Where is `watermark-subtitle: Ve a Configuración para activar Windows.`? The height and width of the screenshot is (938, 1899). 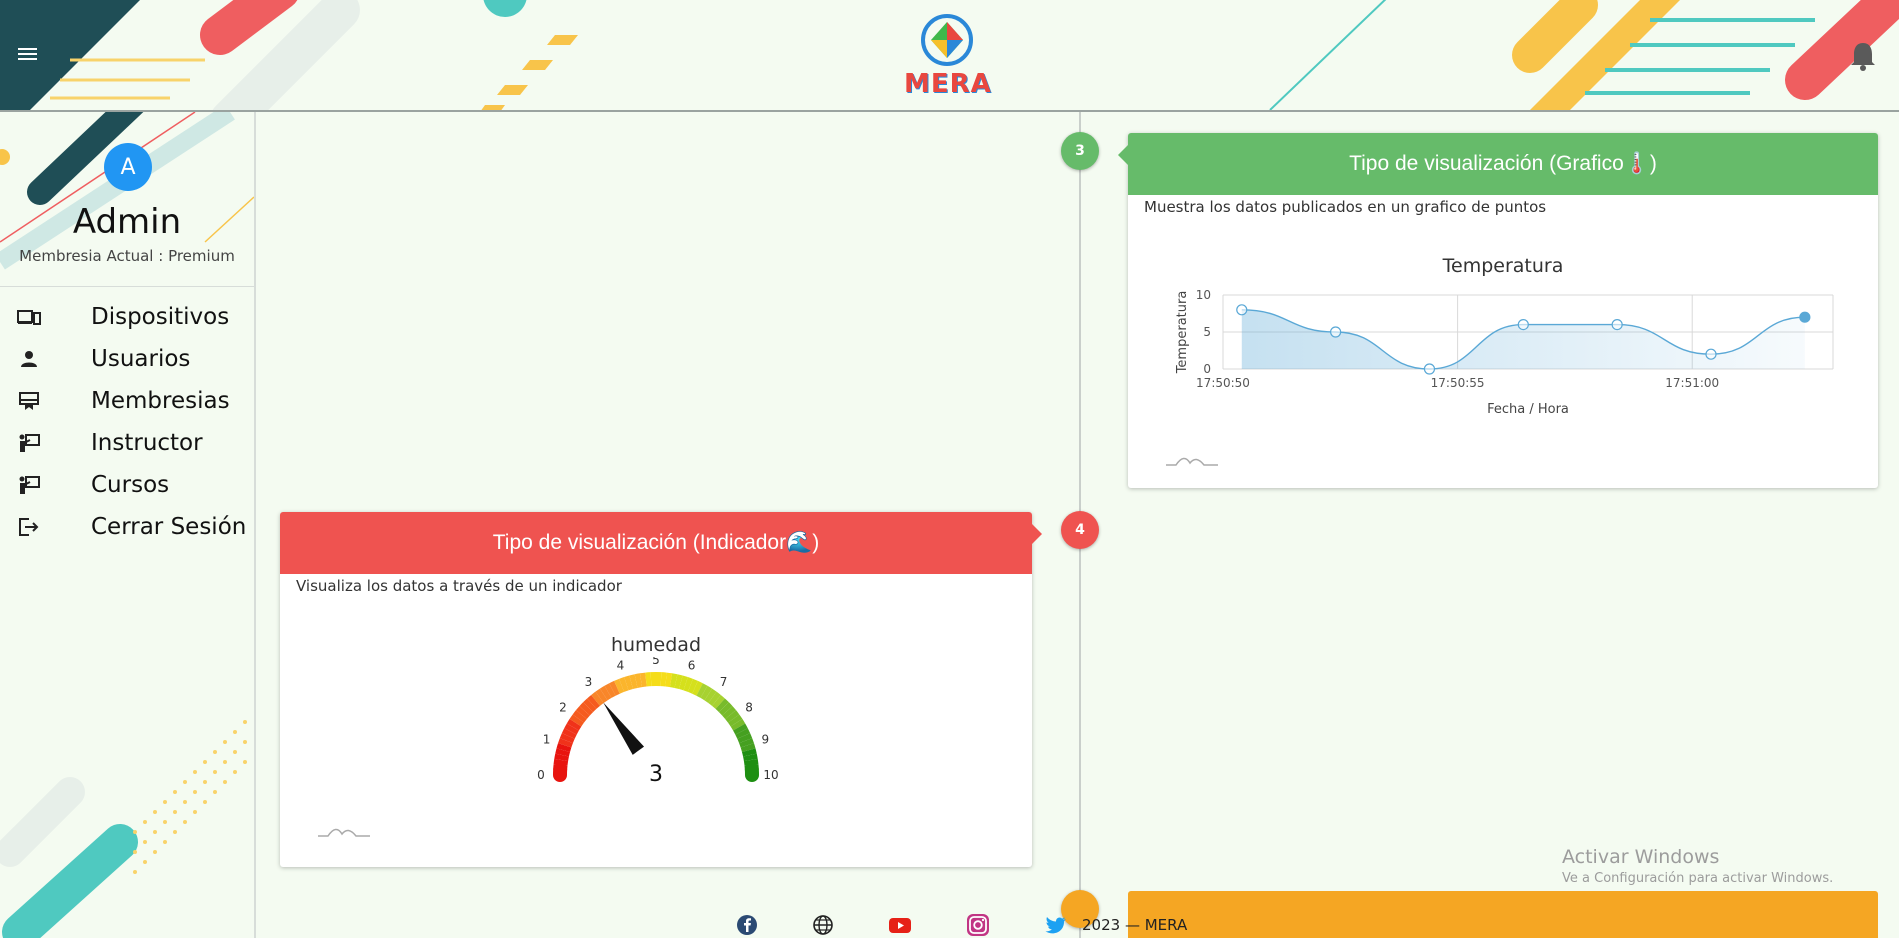 watermark-subtitle: Ve a Configuración para activar Windows. is located at coordinates (1698, 878).